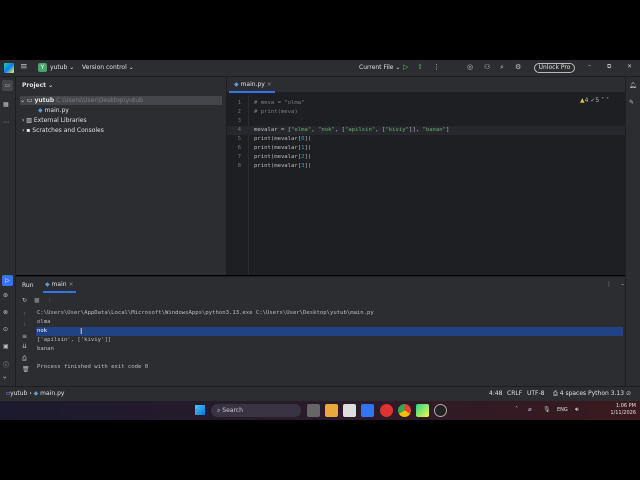 Image resolution: width=640 pixels, height=480 pixels. What do you see at coordinates (470, 67) in the screenshot?
I see `ai-assistant-icon: ◎` at bounding box center [470, 67].